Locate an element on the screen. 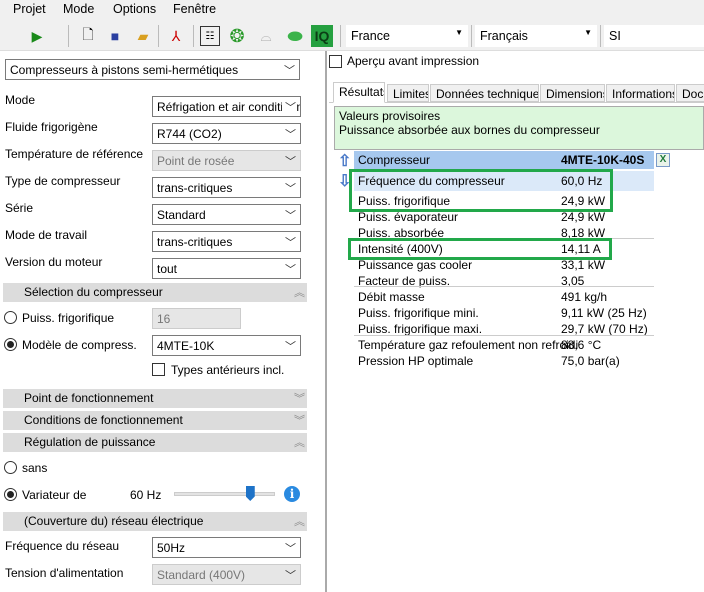  modele-value: 4MTE-10K is located at coordinates (186, 346).